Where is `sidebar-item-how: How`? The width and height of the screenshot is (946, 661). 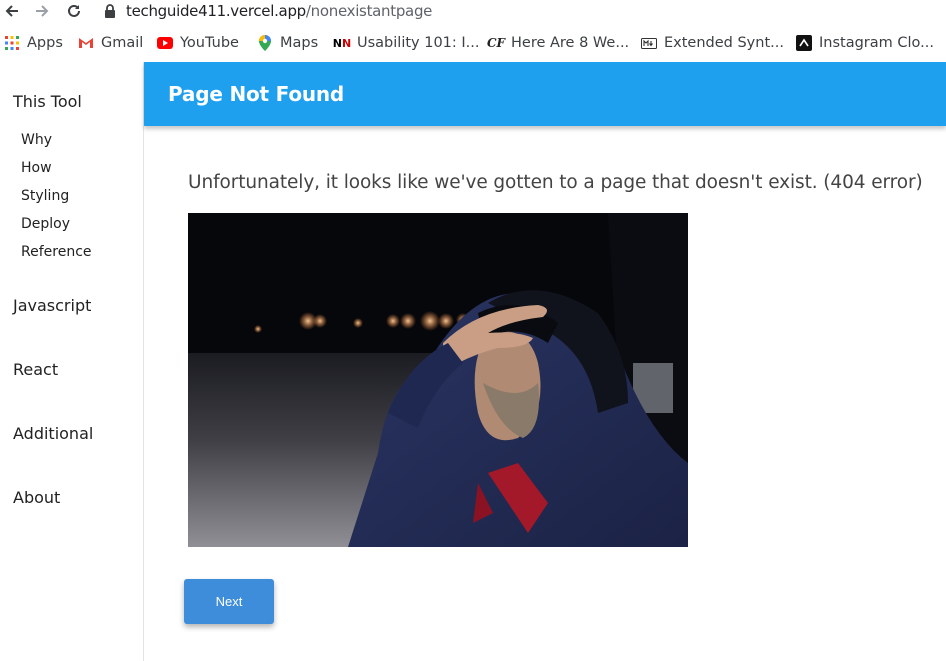 sidebar-item-how: How is located at coordinates (36, 168).